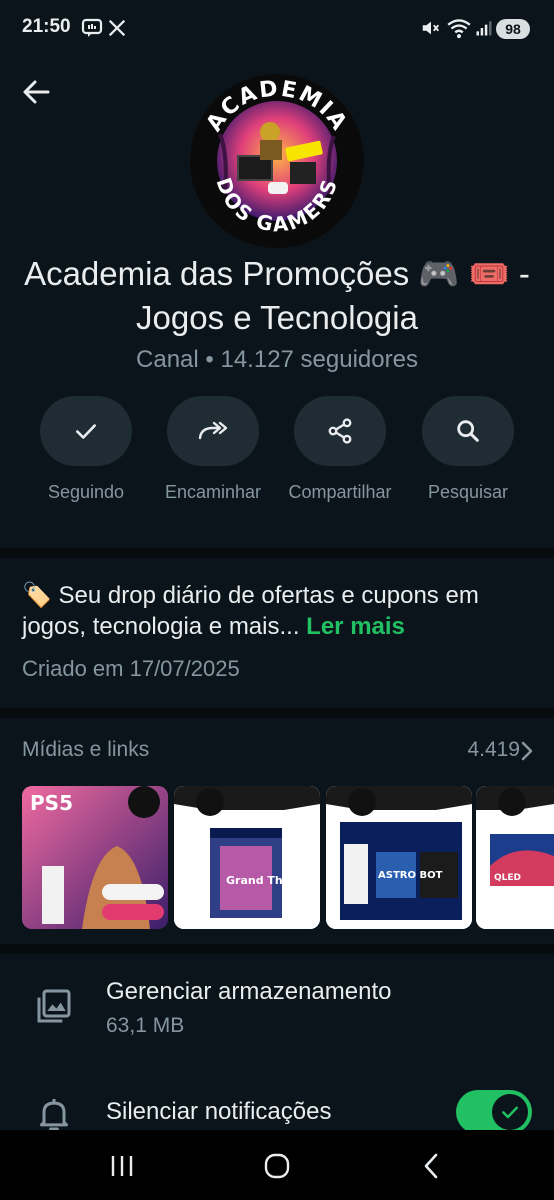 This screenshot has height=1200, width=554. What do you see at coordinates (355, 626) in the screenshot?
I see `read-more-link: Ler mais` at bounding box center [355, 626].